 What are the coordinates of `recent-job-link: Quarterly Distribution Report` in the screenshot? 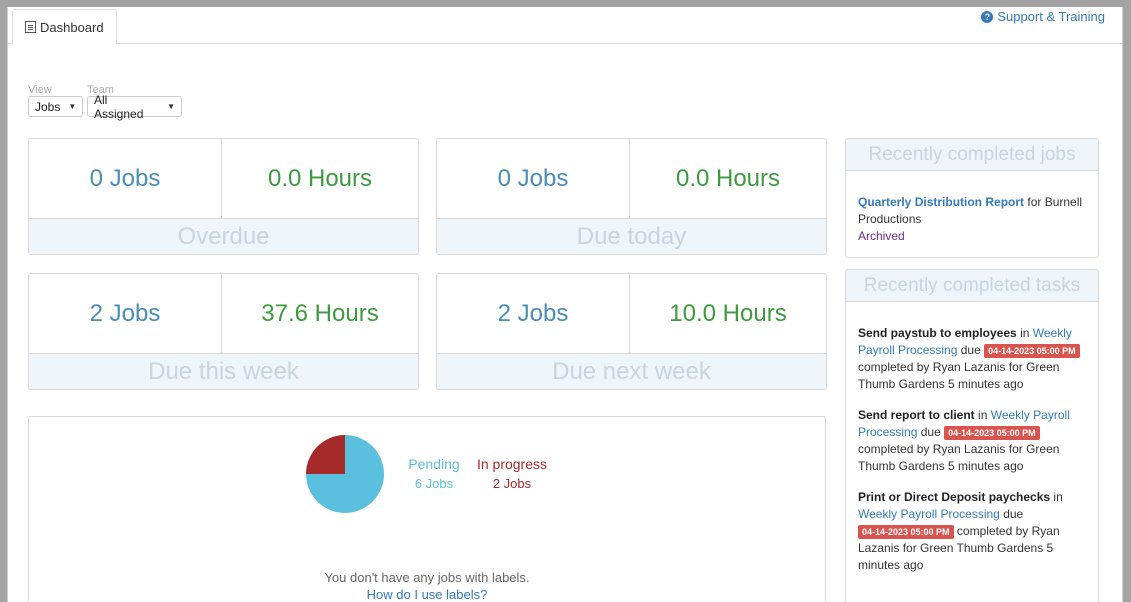 It's located at (941, 202).